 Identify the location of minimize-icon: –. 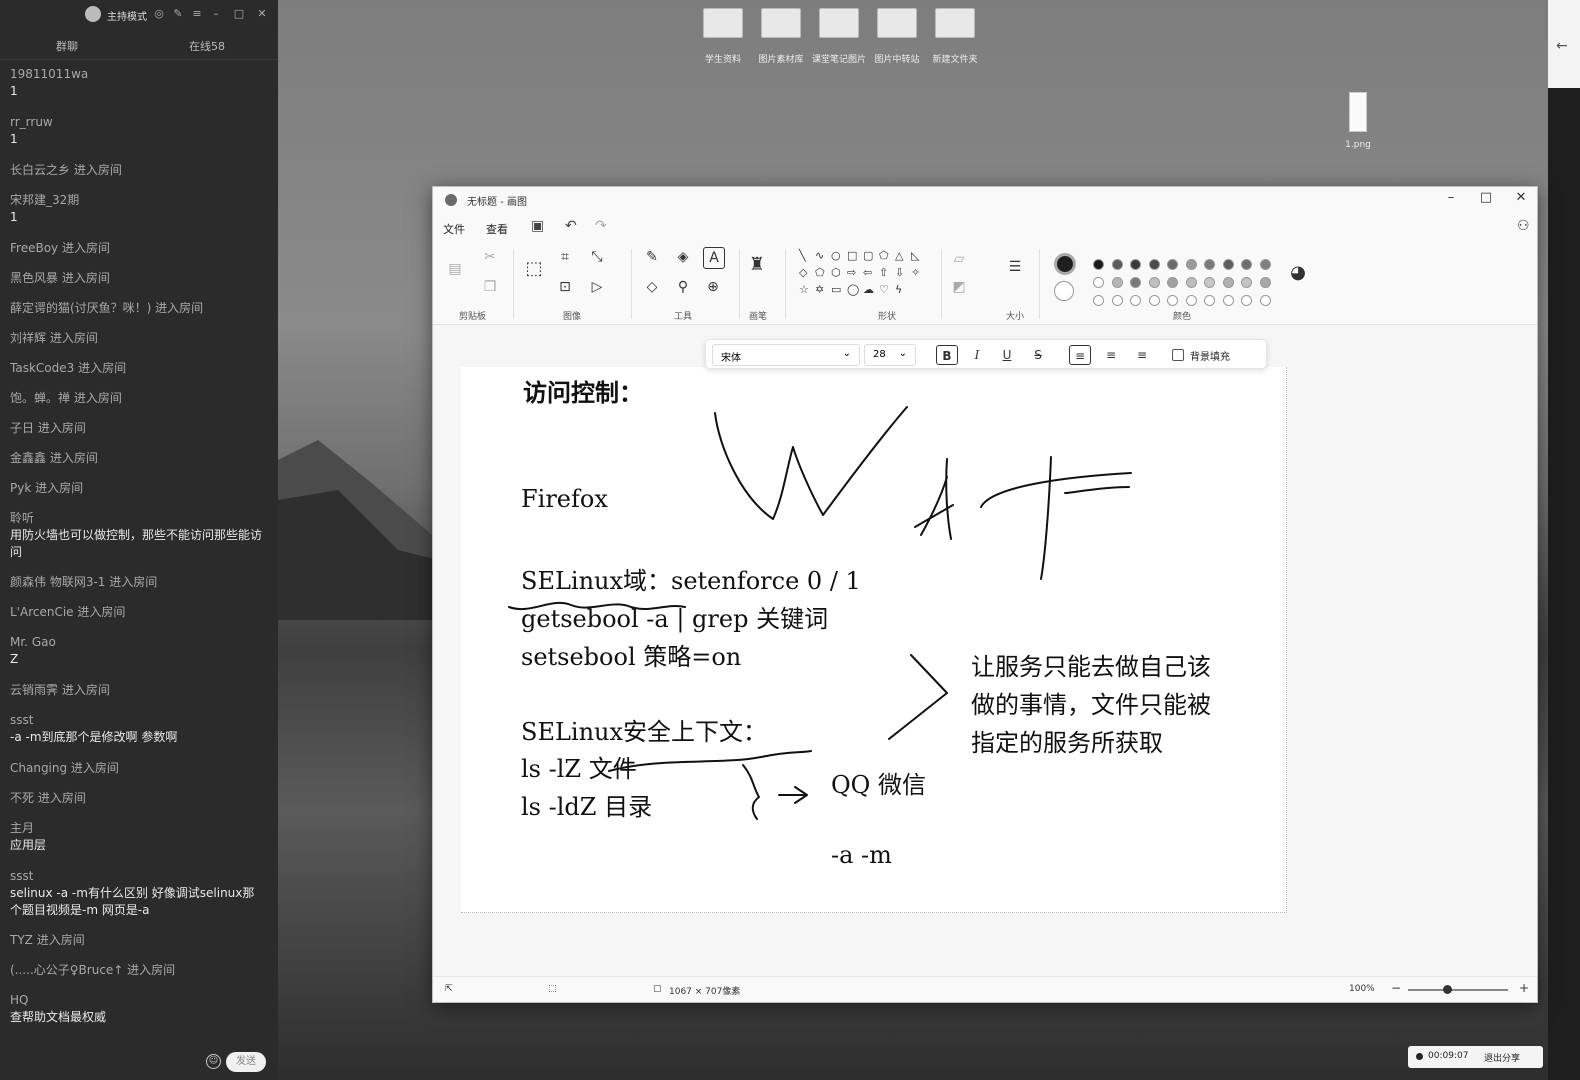
(216, 13).